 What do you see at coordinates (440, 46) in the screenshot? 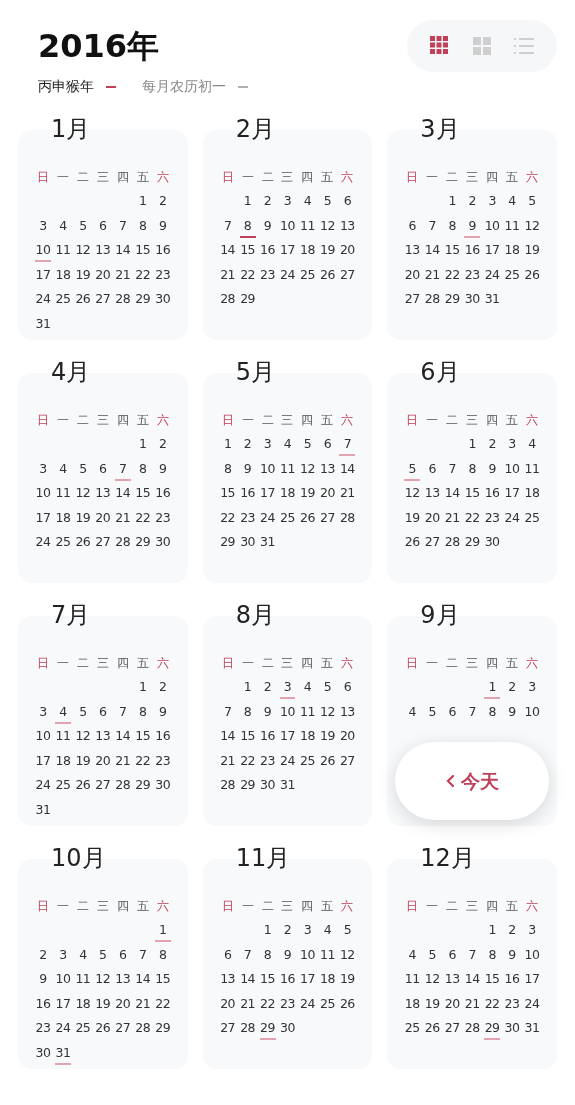
I see `grid-view-button` at bounding box center [440, 46].